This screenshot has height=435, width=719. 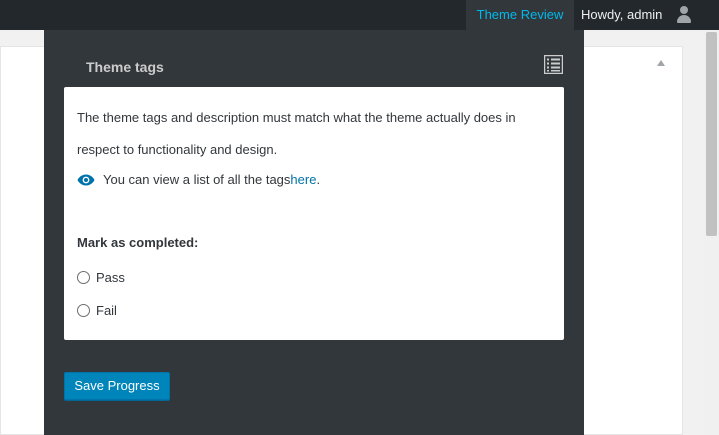 What do you see at coordinates (83, 310) in the screenshot?
I see `fail-radio` at bounding box center [83, 310].